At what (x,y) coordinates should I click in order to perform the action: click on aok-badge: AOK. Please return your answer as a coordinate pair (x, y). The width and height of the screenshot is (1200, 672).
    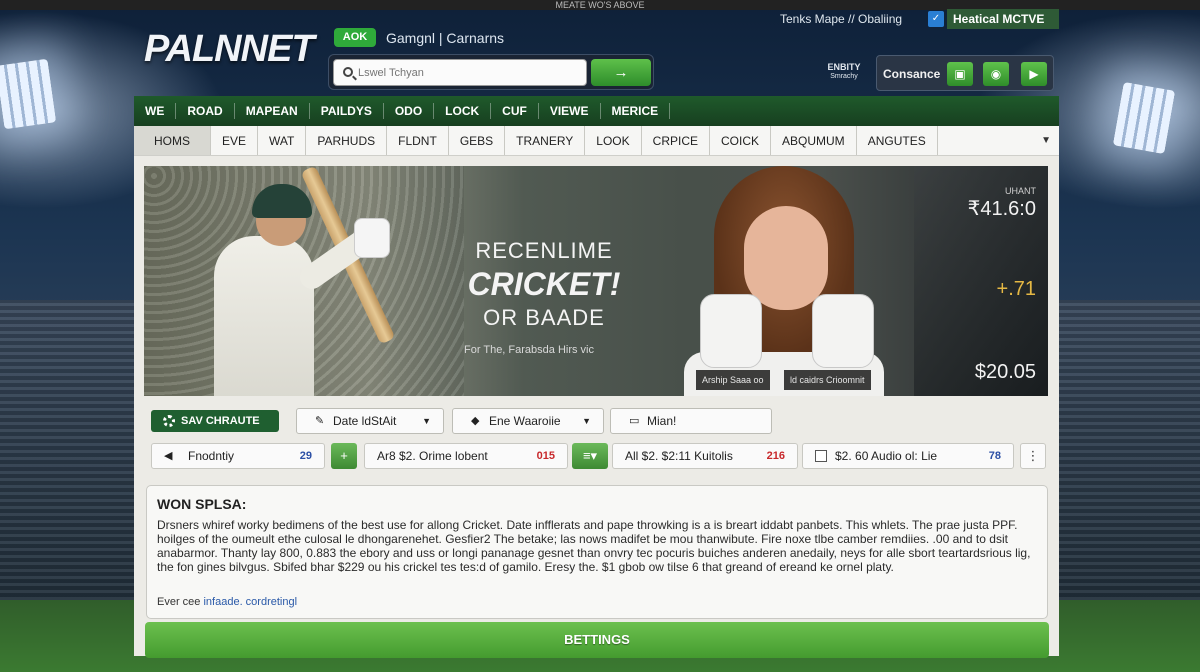
    Looking at the image, I should click on (355, 37).